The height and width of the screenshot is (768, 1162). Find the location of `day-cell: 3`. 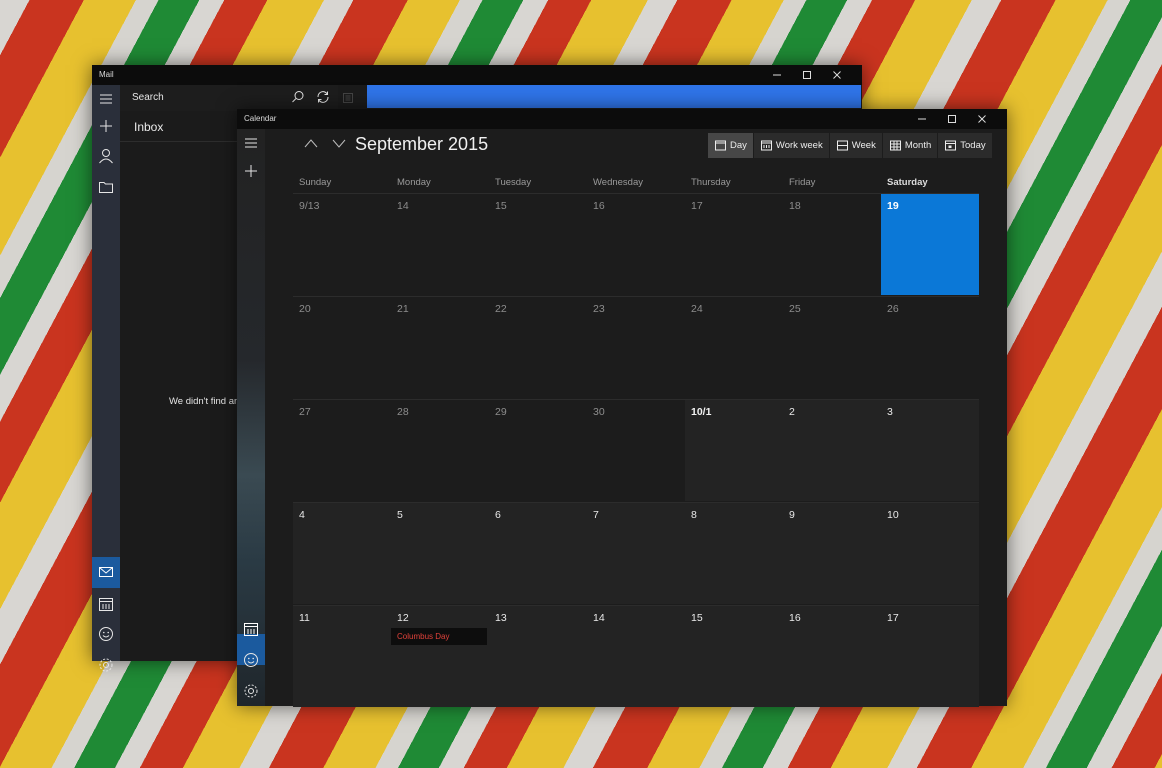

day-cell: 3 is located at coordinates (930, 450).